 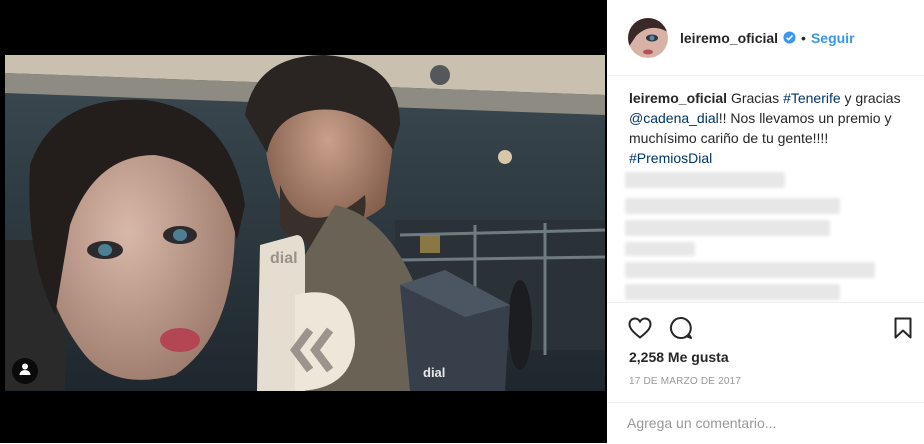 I want to click on user-tag-icon, so click(x=25, y=371).